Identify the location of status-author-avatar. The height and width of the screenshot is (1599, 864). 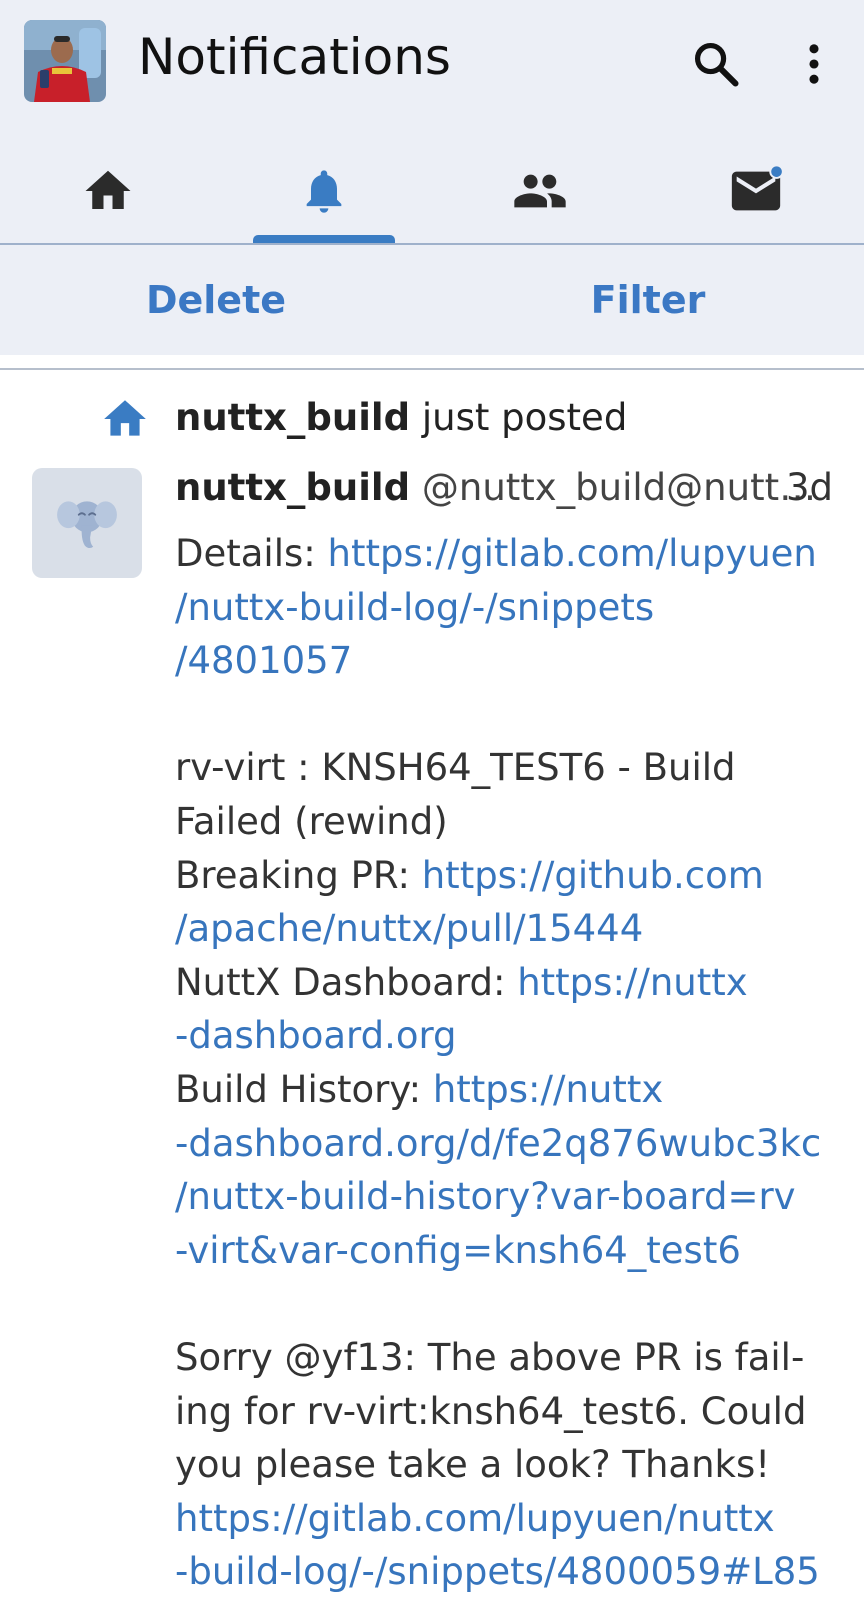
(87, 523).